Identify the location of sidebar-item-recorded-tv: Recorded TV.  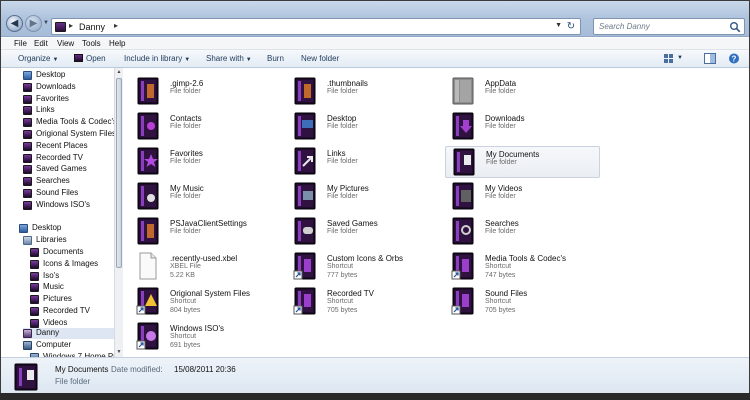
(68, 158).